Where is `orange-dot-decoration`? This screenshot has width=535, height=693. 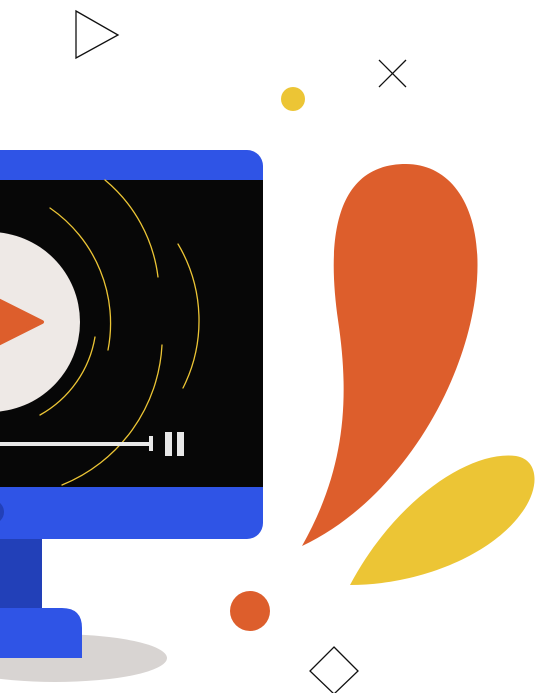
orange-dot-decoration is located at coordinates (250, 611).